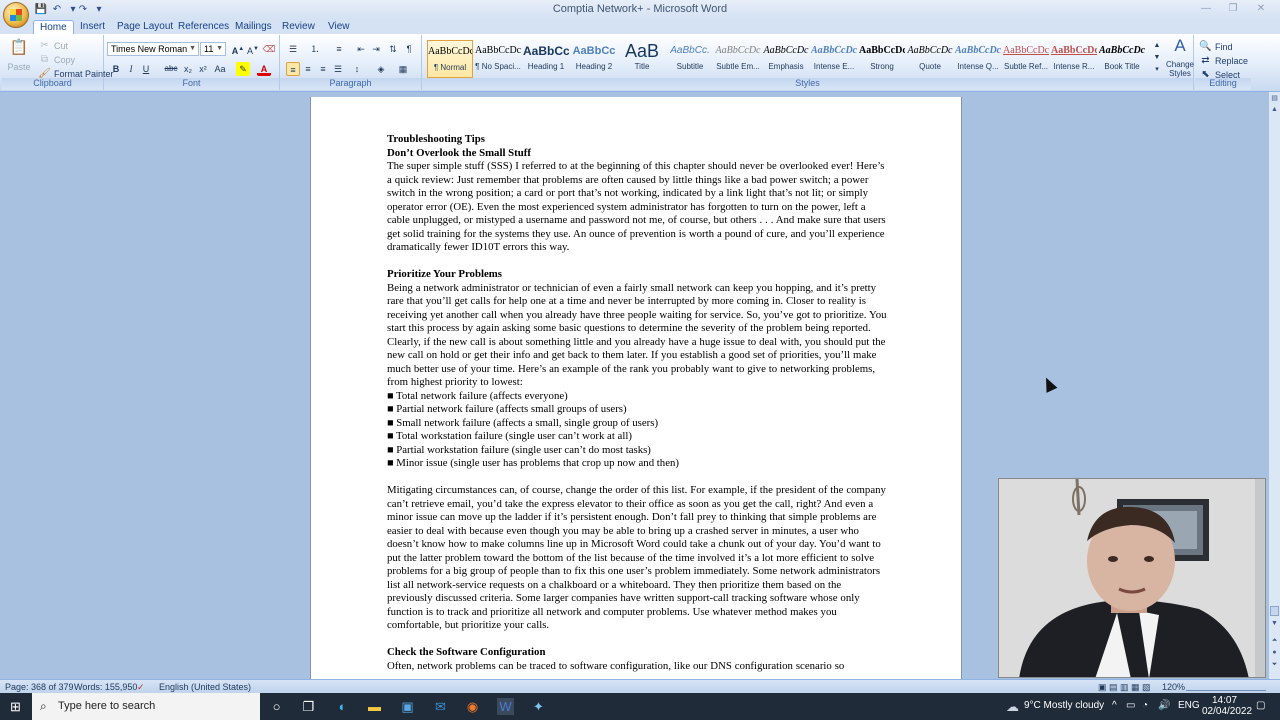  I want to click on subscript-icon: x₂, so click(188, 69).